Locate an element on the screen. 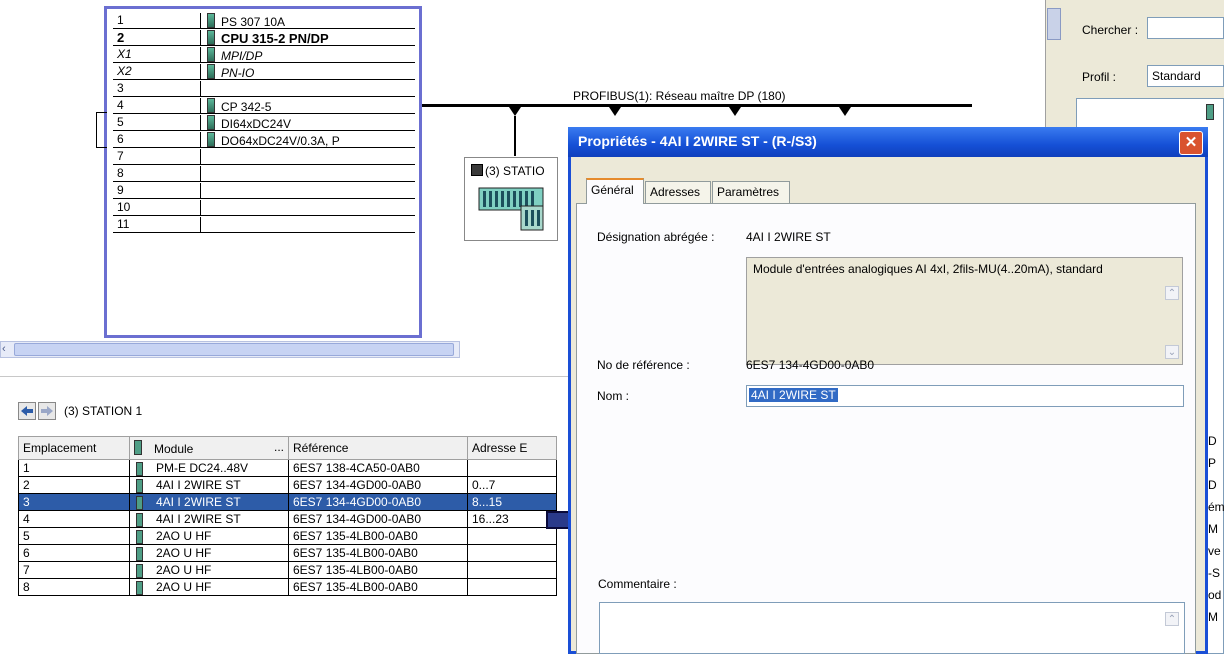  name-field-value: 4AI I 2WIRE ST is located at coordinates (793, 395).